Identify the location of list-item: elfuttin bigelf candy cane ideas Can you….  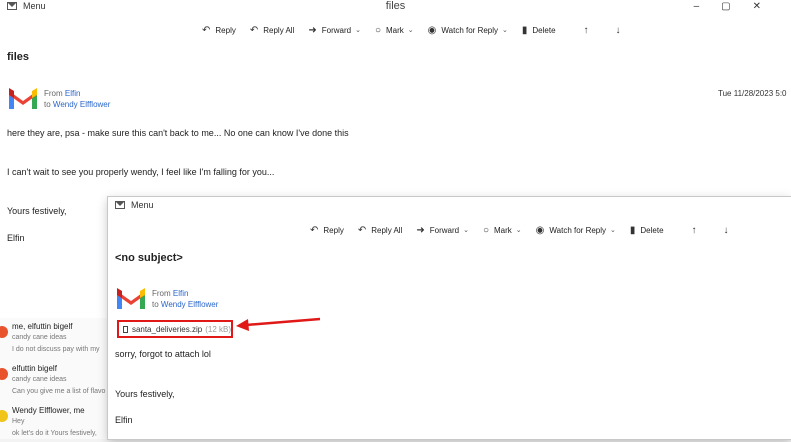
(54, 380).